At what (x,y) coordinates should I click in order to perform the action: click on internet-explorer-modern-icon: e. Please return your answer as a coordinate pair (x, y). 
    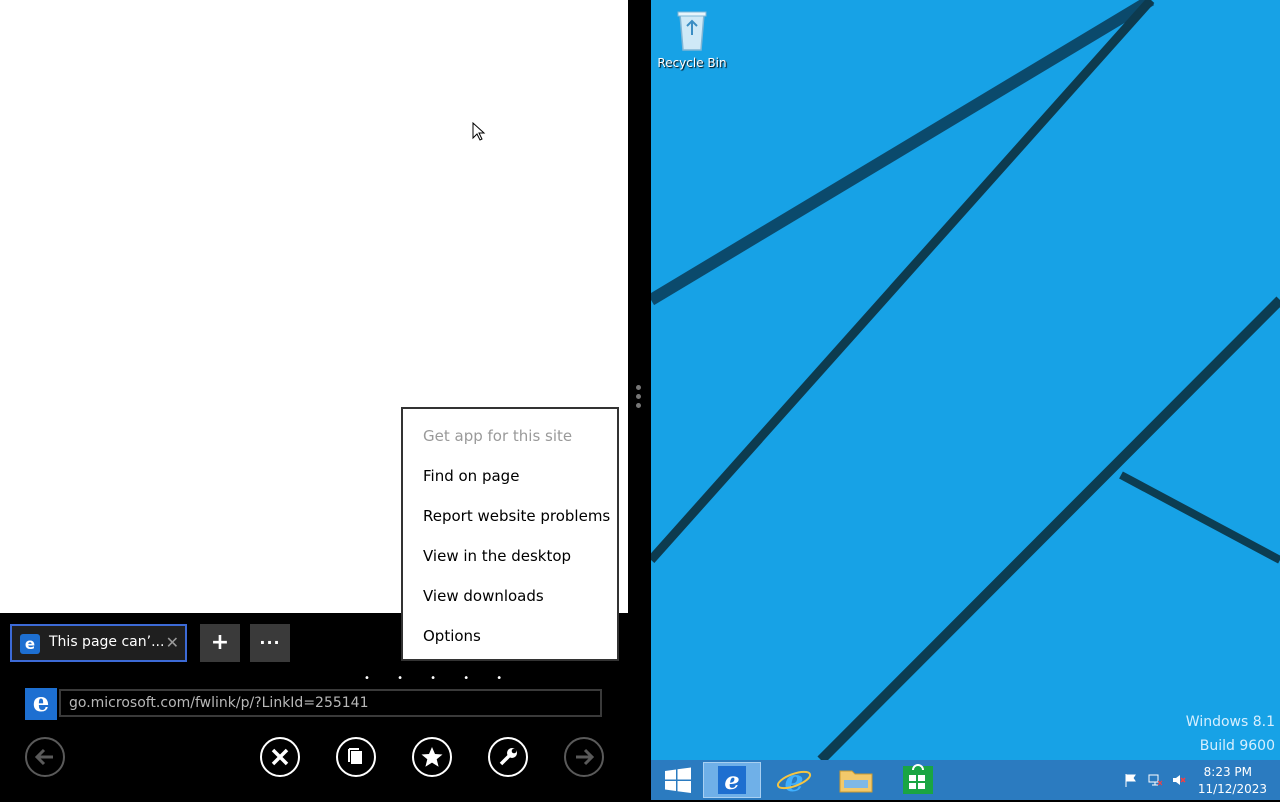
    Looking at the image, I should click on (732, 780).